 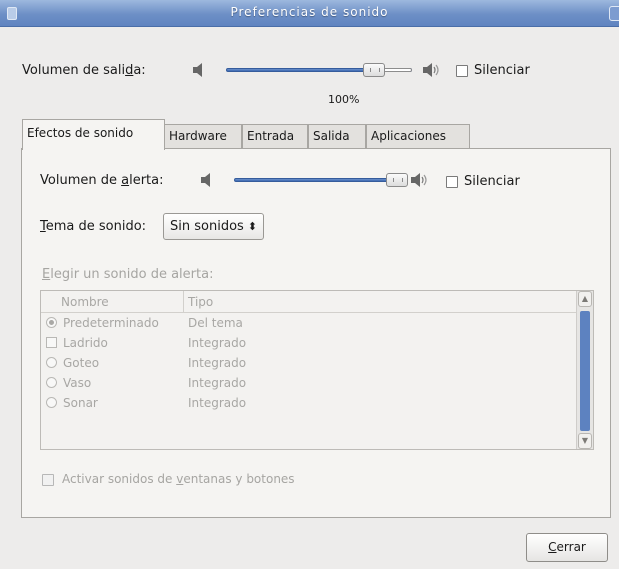 What do you see at coordinates (85, 343) in the screenshot?
I see `sound-name: Ladrido` at bounding box center [85, 343].